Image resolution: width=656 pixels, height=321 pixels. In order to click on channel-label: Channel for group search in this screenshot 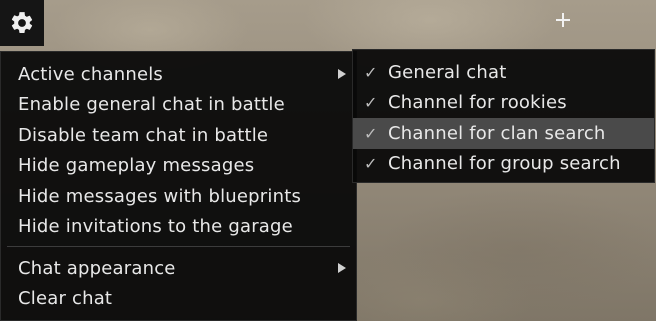, I will do `click(504, 164)`.